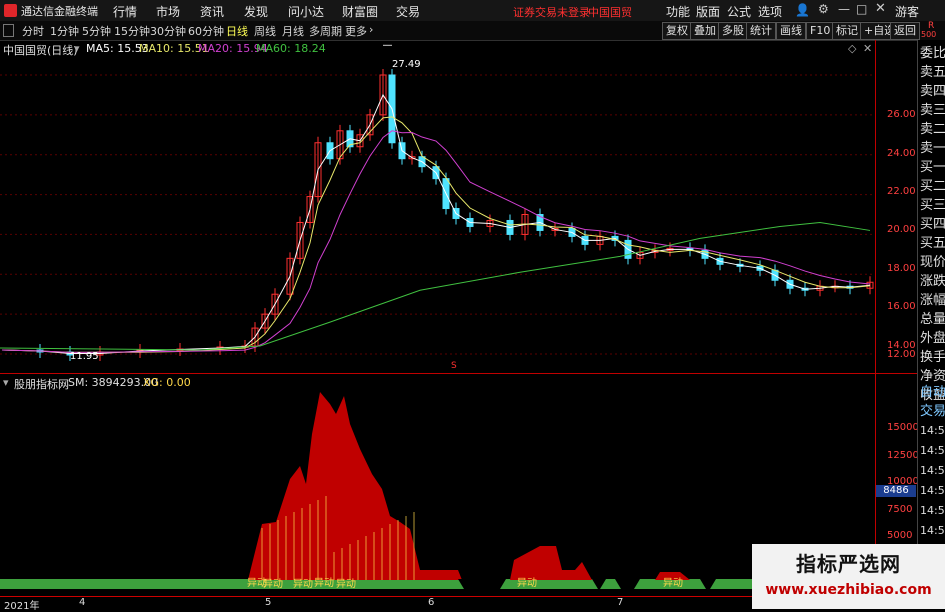  I want to click on side-label: 买一, so click(932, 167).